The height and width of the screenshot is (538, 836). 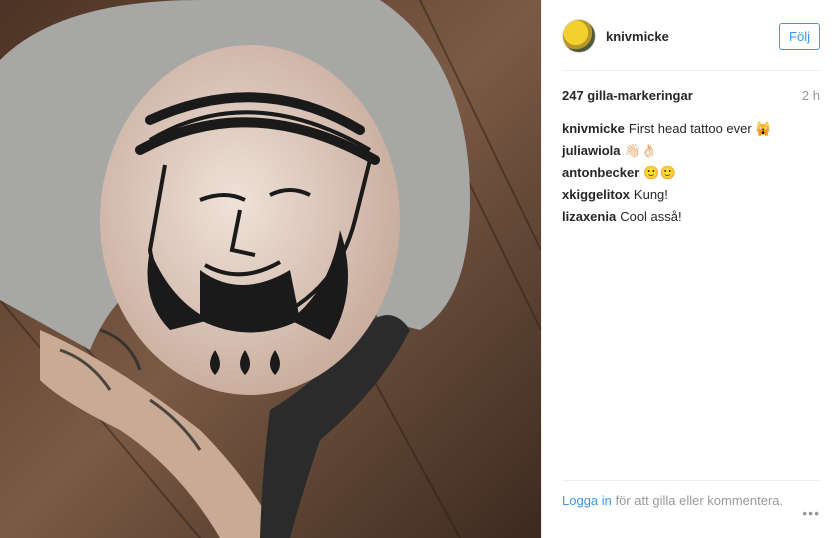 What do you see at coordinates (811, 95) in the screenshot?
I see `post-time: 2 h` at bounding box center [811, 95].